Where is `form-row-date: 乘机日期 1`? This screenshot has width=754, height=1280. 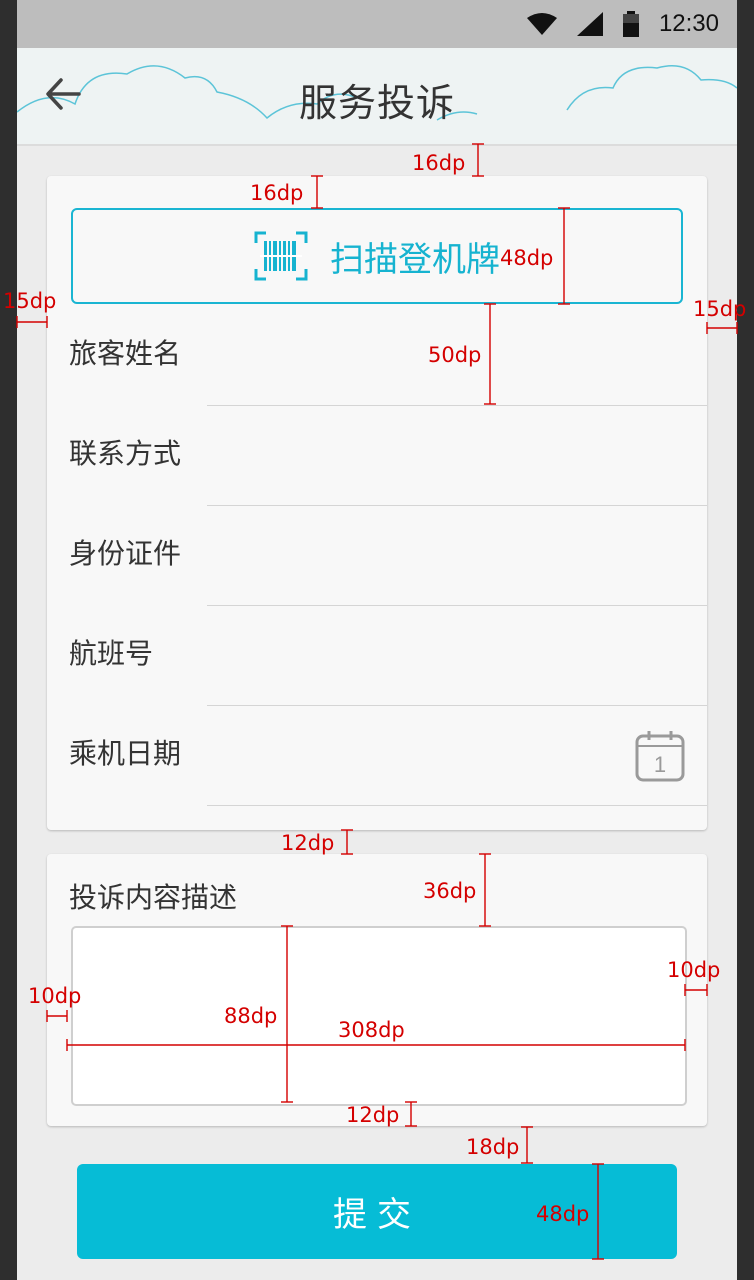 form-row-date: 乘机日期 1 is located at coordinates (377, 755).